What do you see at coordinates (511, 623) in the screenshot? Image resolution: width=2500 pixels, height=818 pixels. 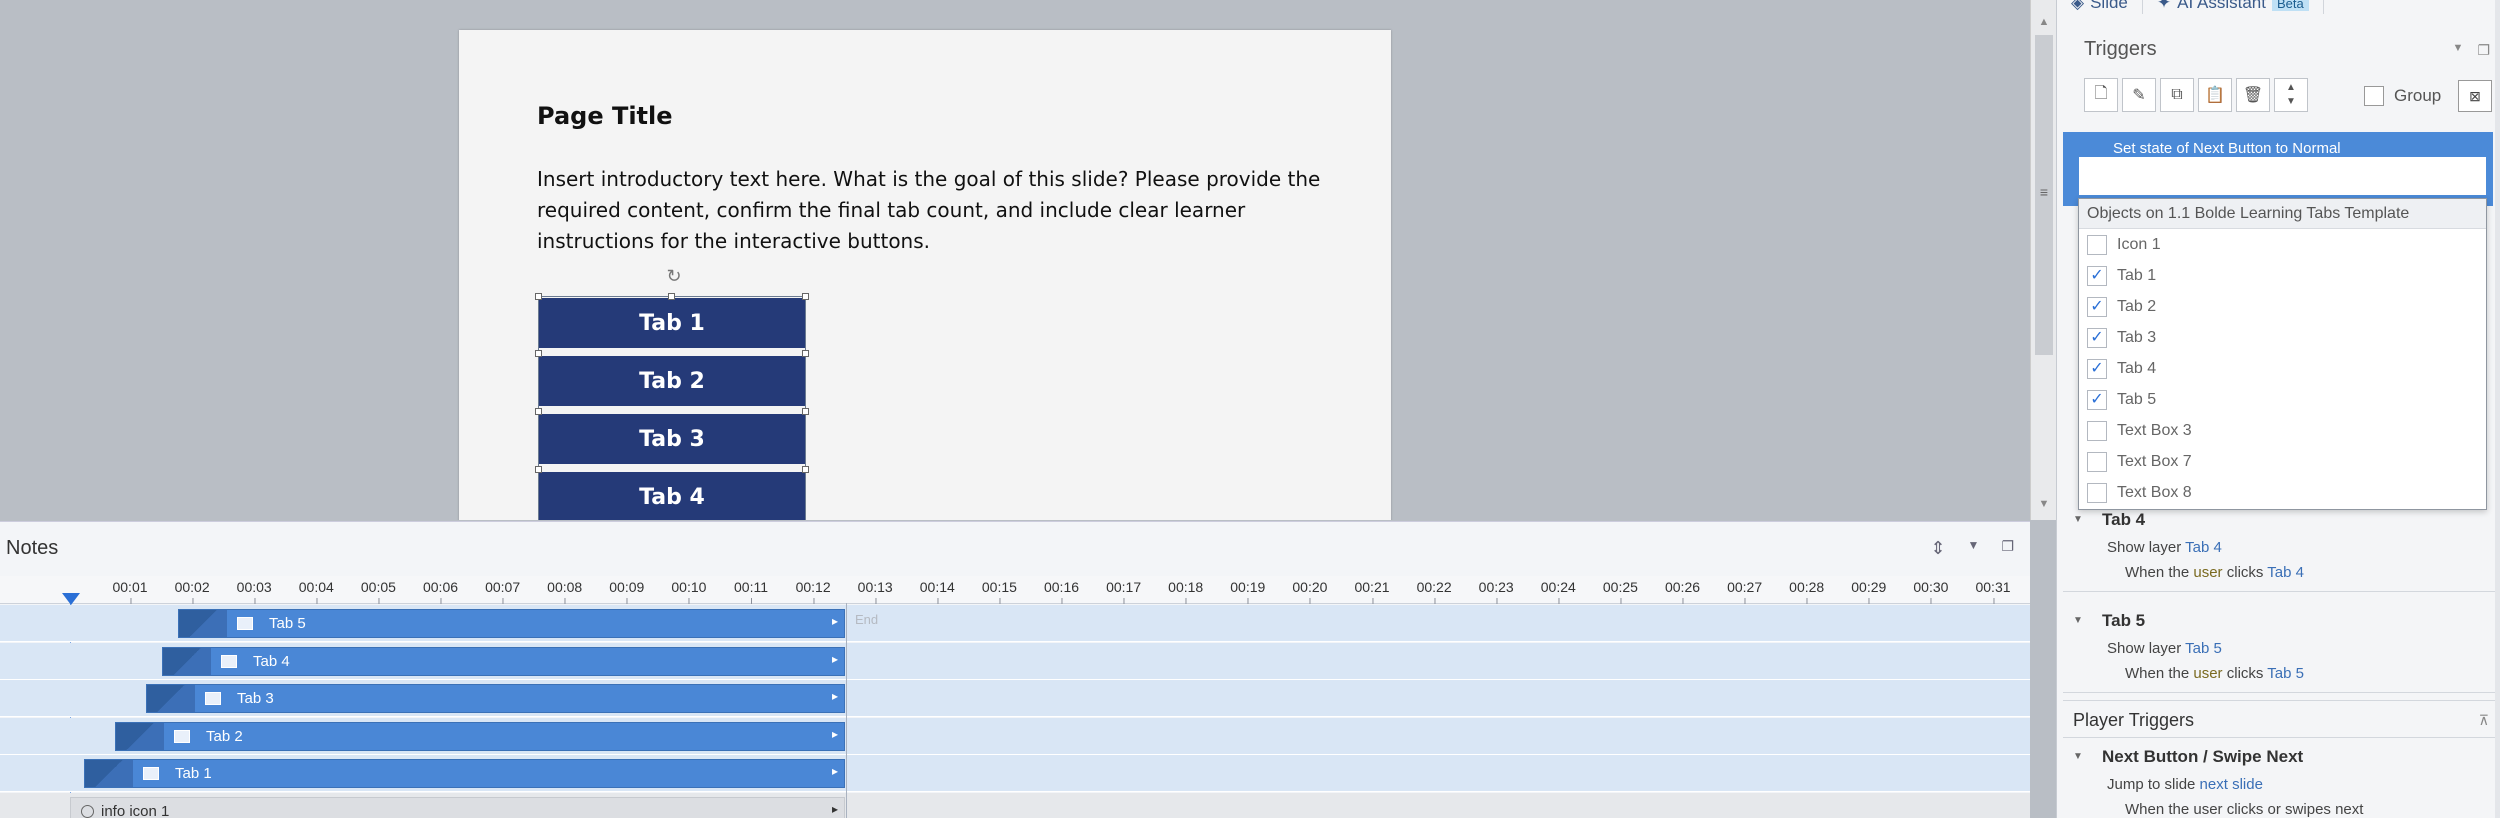 I see `timeline-bar: Tab 5 ▸` at bounding box center [511, 623].